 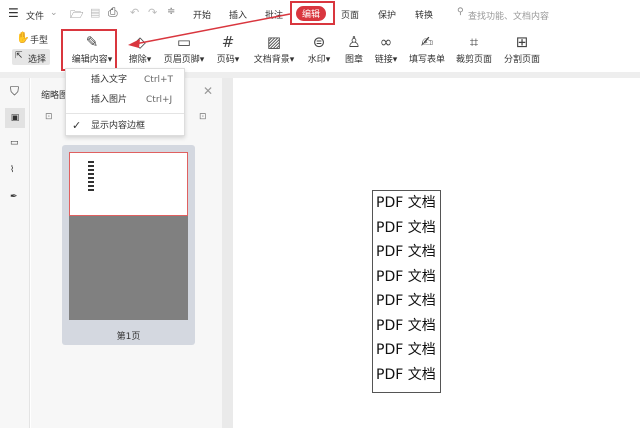 What do you see at coordinates (15, 118) in the screenshot?
I see `thumbnail-icon: ▣` at bounding box center [15, 118].